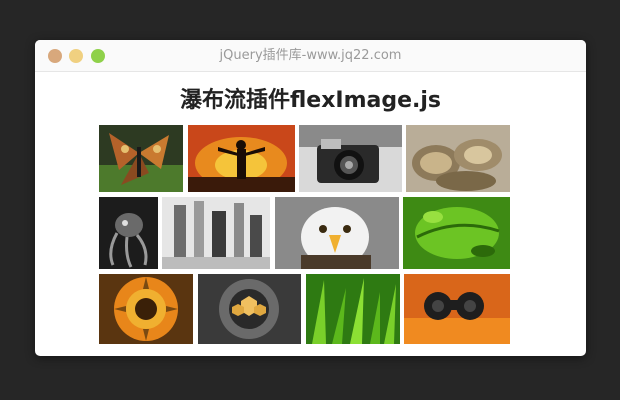 The image size is (620, 400). Describe the element at coordinates (249, 309) in the screenshot. I see `gallery-image-honeycomb-light` at that location.